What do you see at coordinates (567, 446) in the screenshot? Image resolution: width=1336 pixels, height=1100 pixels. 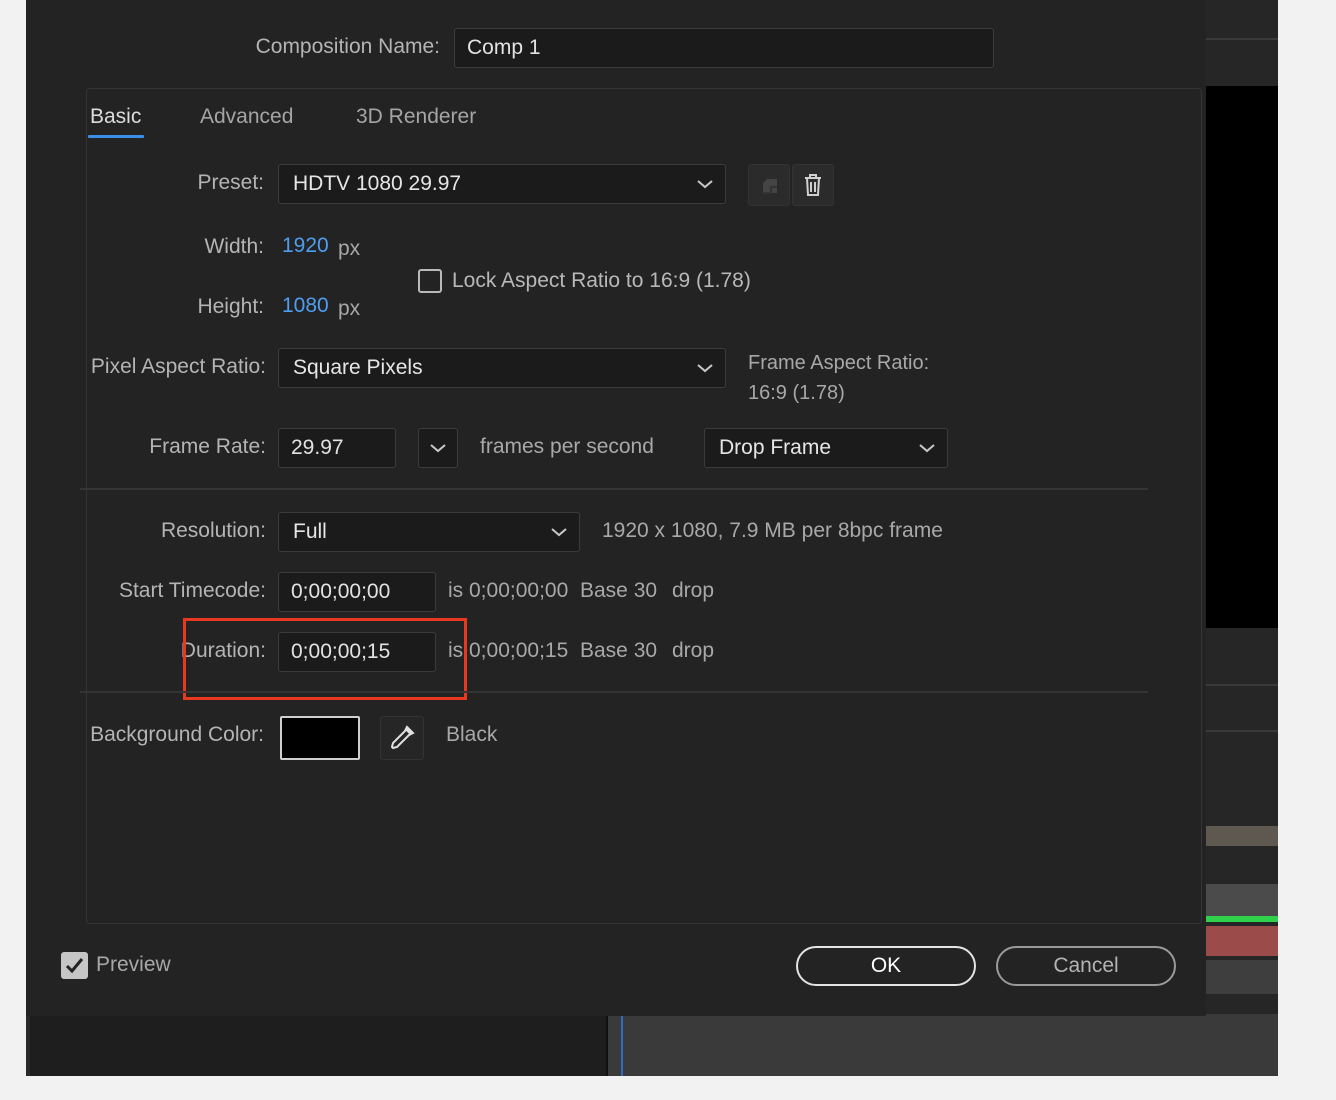 I see `frame-rate-unit: frames per second` at bounding box center [567, 446].